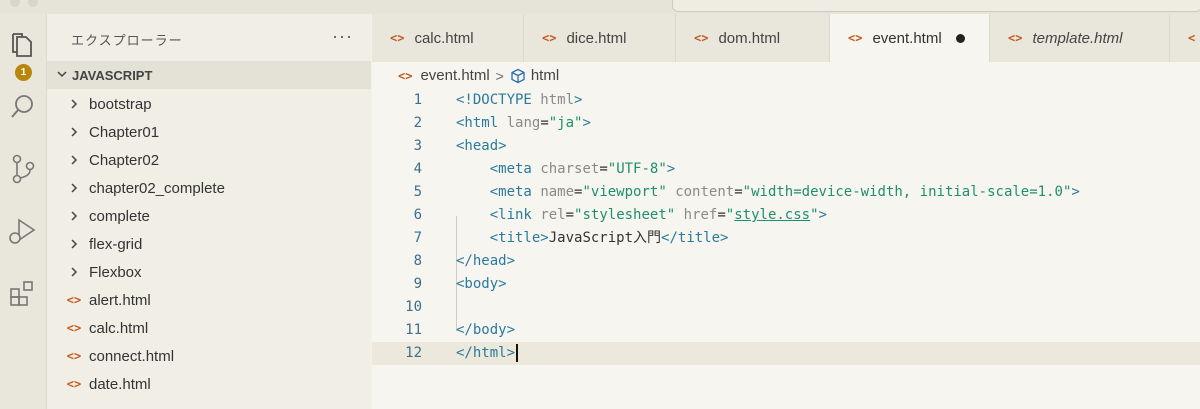 This screenshot has width=1200, height=409. I want to click on code-text: <title>JavaScript入門</title>, so click(592, 238).